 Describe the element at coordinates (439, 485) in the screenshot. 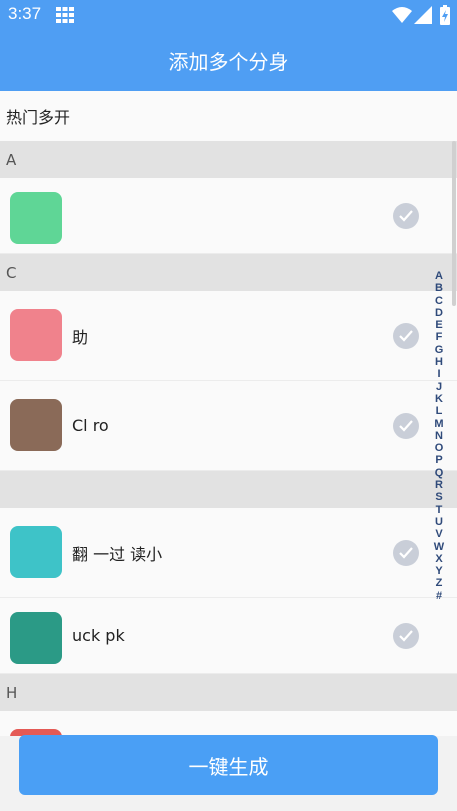

I see `index-letter: R` at that location.